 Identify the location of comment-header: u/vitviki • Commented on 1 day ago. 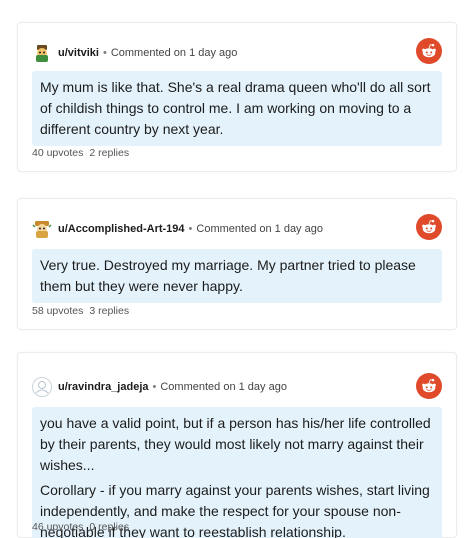
(134, 53).